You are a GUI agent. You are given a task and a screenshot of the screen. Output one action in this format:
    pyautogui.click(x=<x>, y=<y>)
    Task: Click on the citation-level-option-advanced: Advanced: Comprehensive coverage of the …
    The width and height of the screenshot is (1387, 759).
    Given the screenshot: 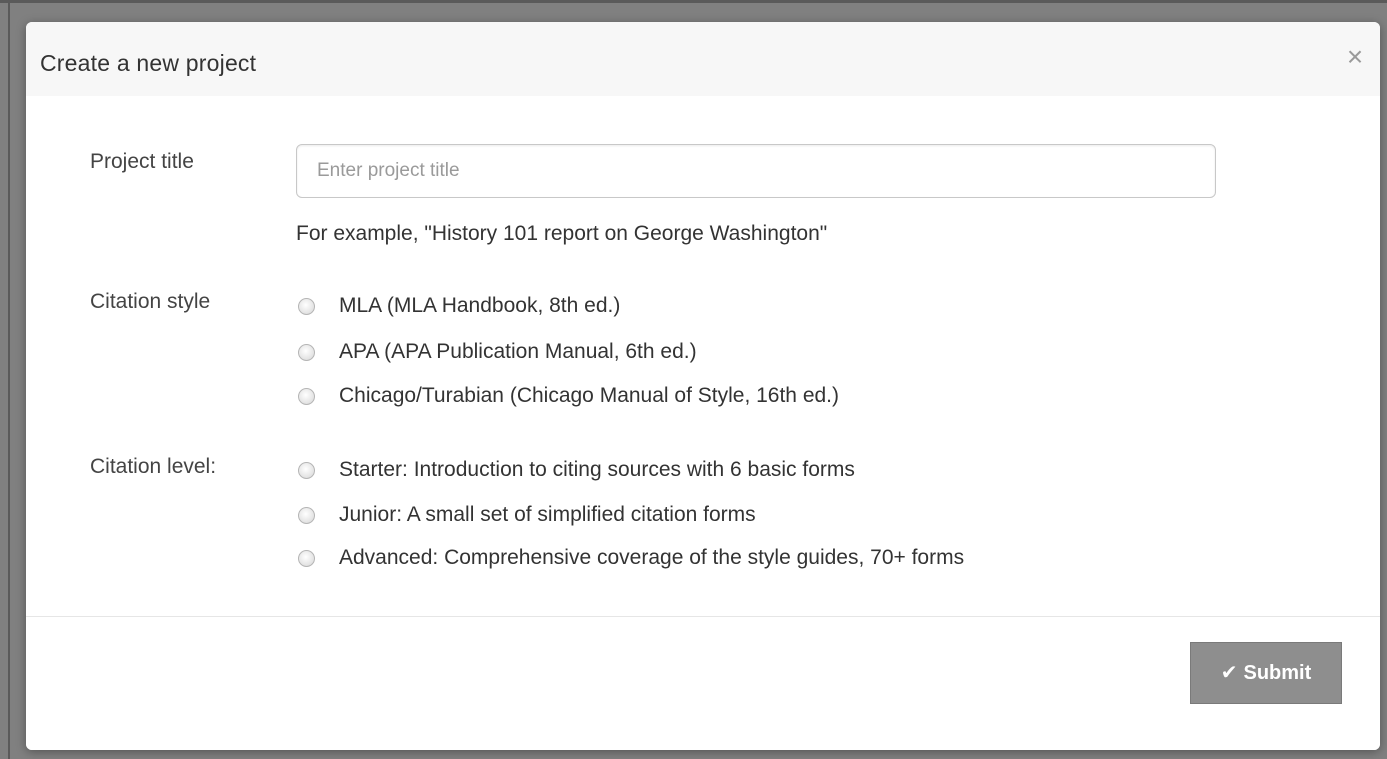 What is the action you would take?
    pyautogui.click(x=630, y=558)
    